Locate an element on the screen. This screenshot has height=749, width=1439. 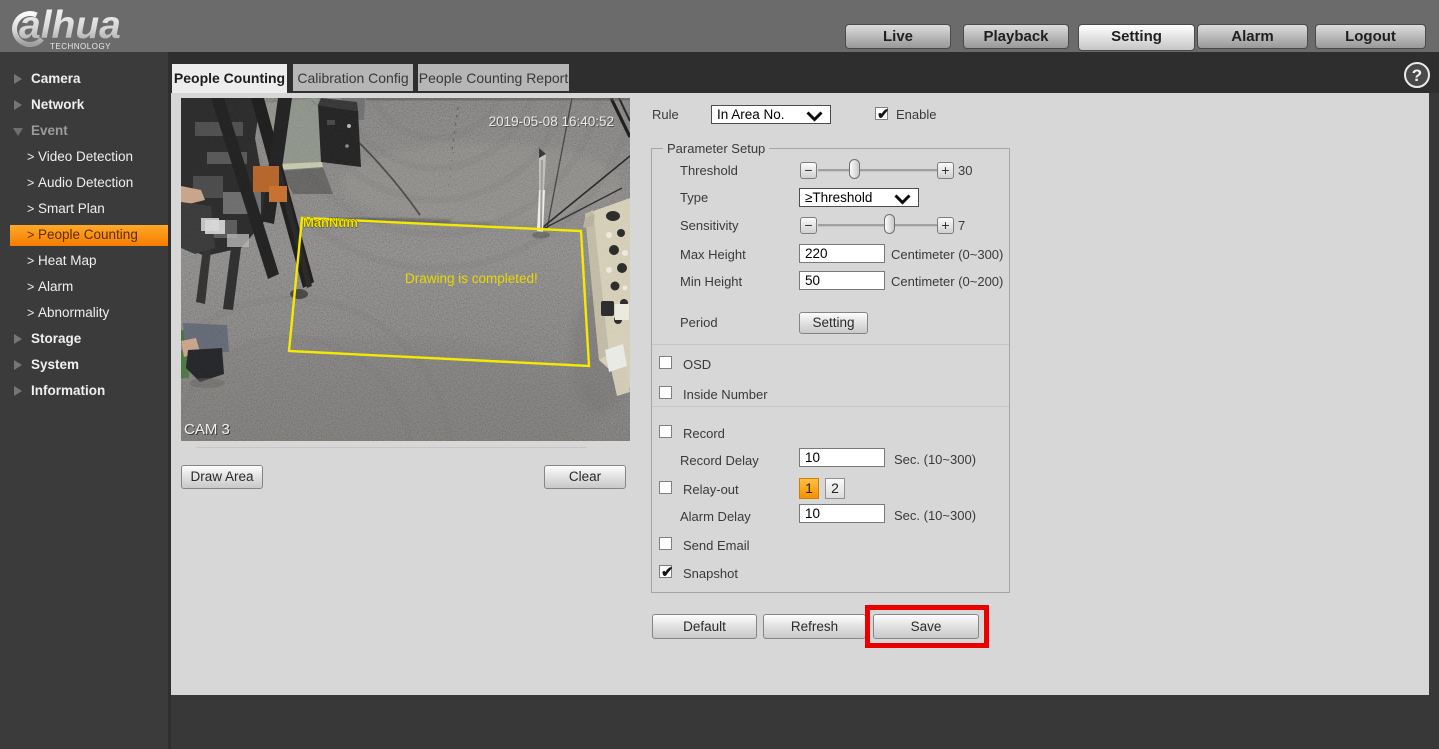
svg-text: alhua is located at coordinates (70, 25).